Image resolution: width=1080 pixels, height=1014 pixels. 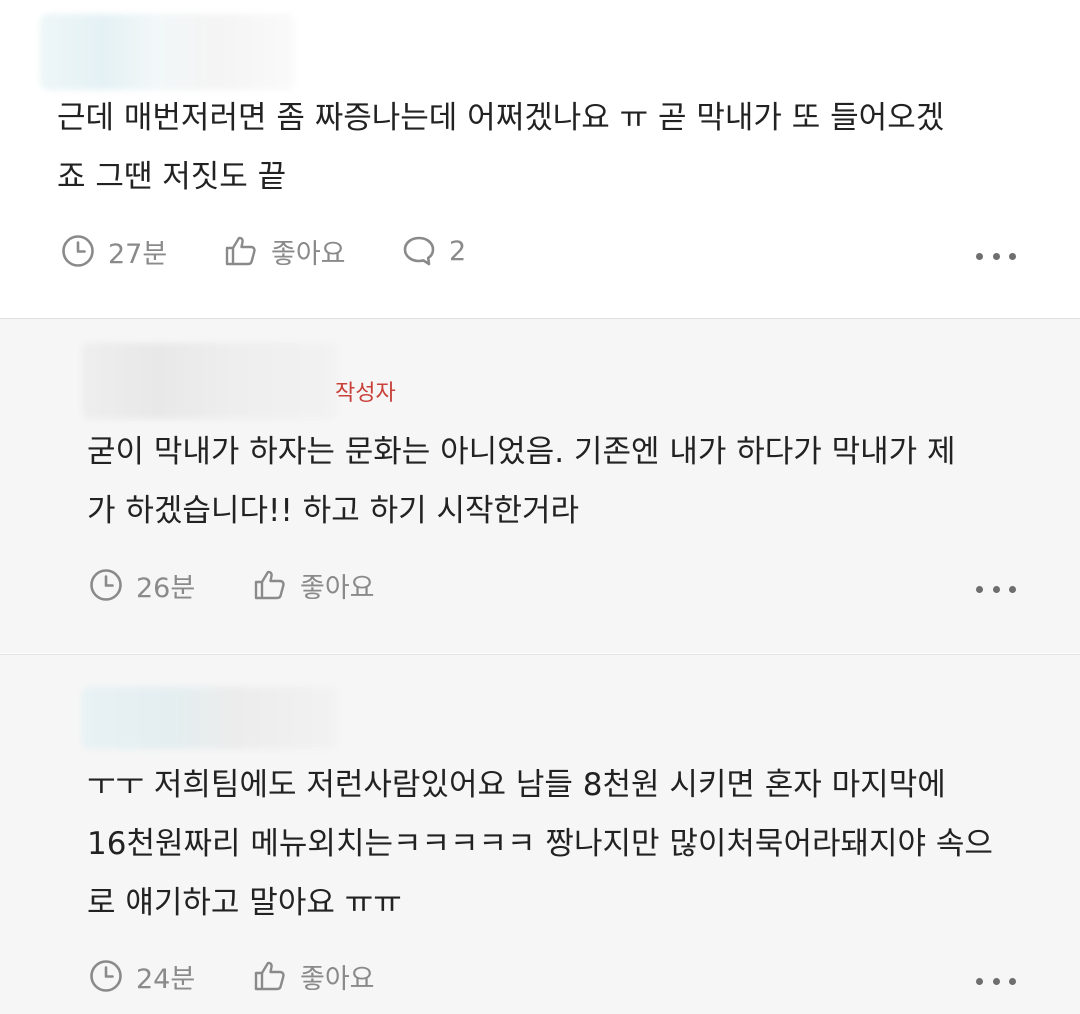 What do you see at coordinates (244, 903) in the screenshot?
I see `comment-text-line: 로 얘기하고 말아요 ㅠㅠ` at bounding box center [244, 903].